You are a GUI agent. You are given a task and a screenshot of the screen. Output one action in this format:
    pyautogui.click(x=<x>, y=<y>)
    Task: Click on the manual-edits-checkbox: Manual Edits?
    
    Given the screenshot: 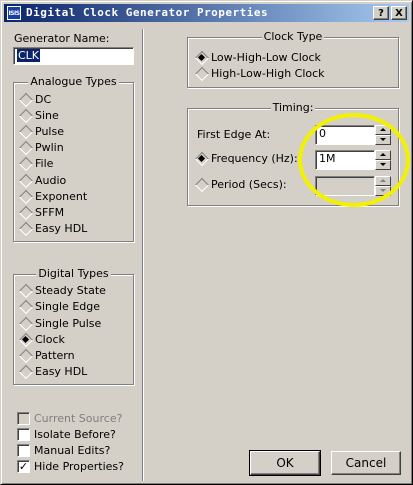 What is the action you would take?
    pyautogui.click(x=63, y=451)
    